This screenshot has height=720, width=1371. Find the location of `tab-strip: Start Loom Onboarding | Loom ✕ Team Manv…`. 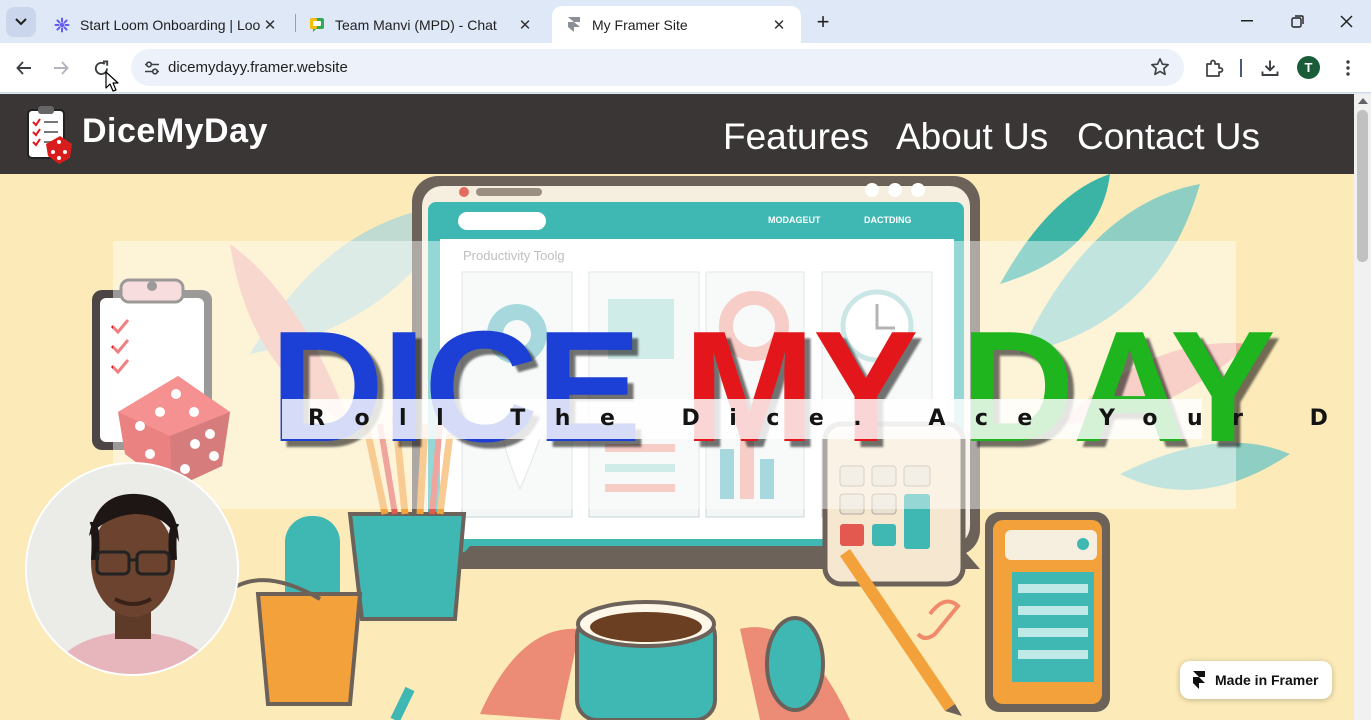

tab-strip: Start Loom Onboarding | Loom ✕ Team Manv… is located at coordinates (685, 21).